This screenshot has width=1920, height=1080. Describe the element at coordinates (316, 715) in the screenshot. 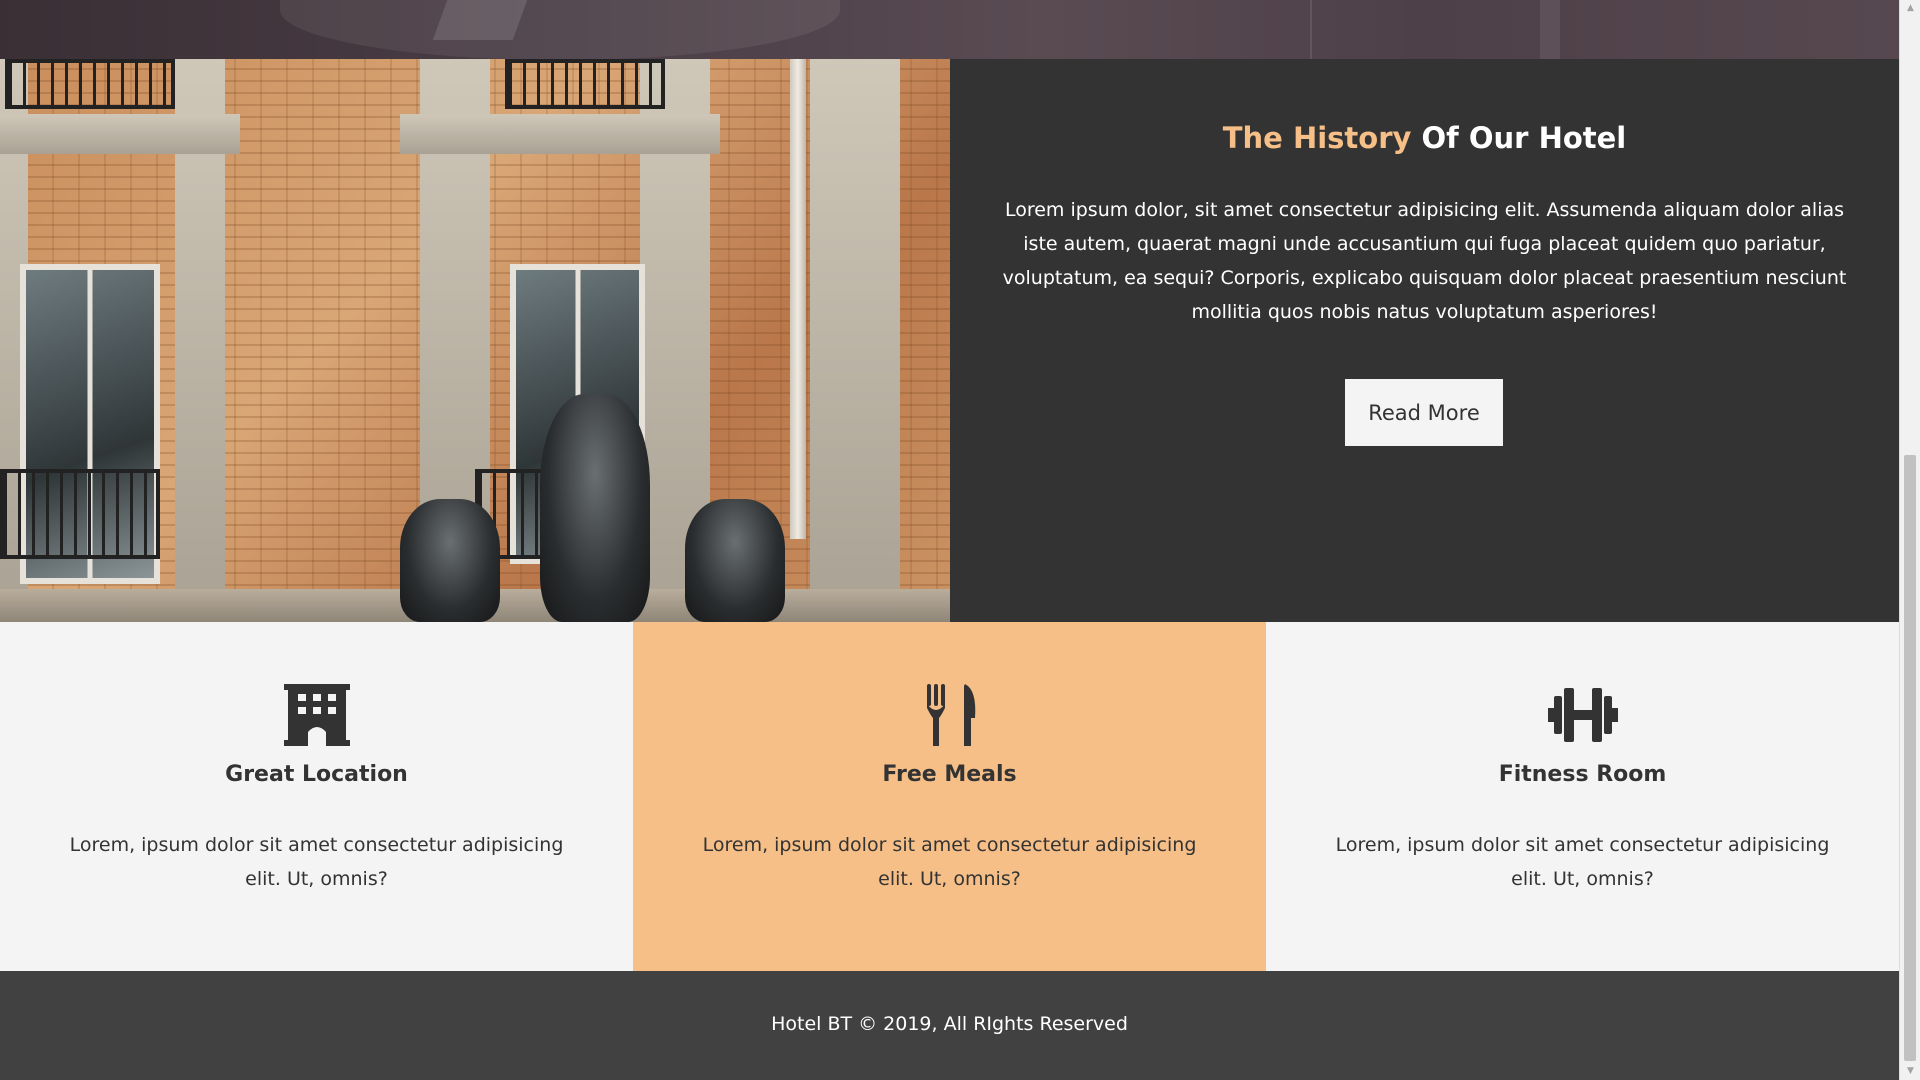

I see `building-icon` at that location.